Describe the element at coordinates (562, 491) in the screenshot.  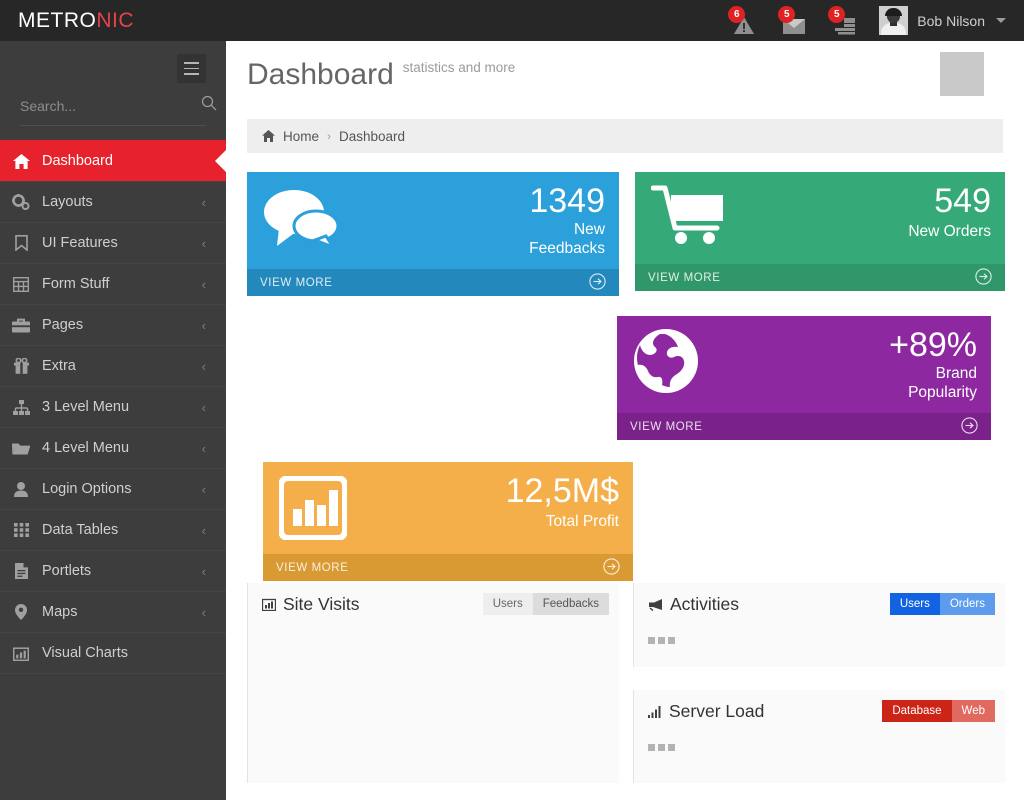
I see `tile-number: 12,5M$` at that location.